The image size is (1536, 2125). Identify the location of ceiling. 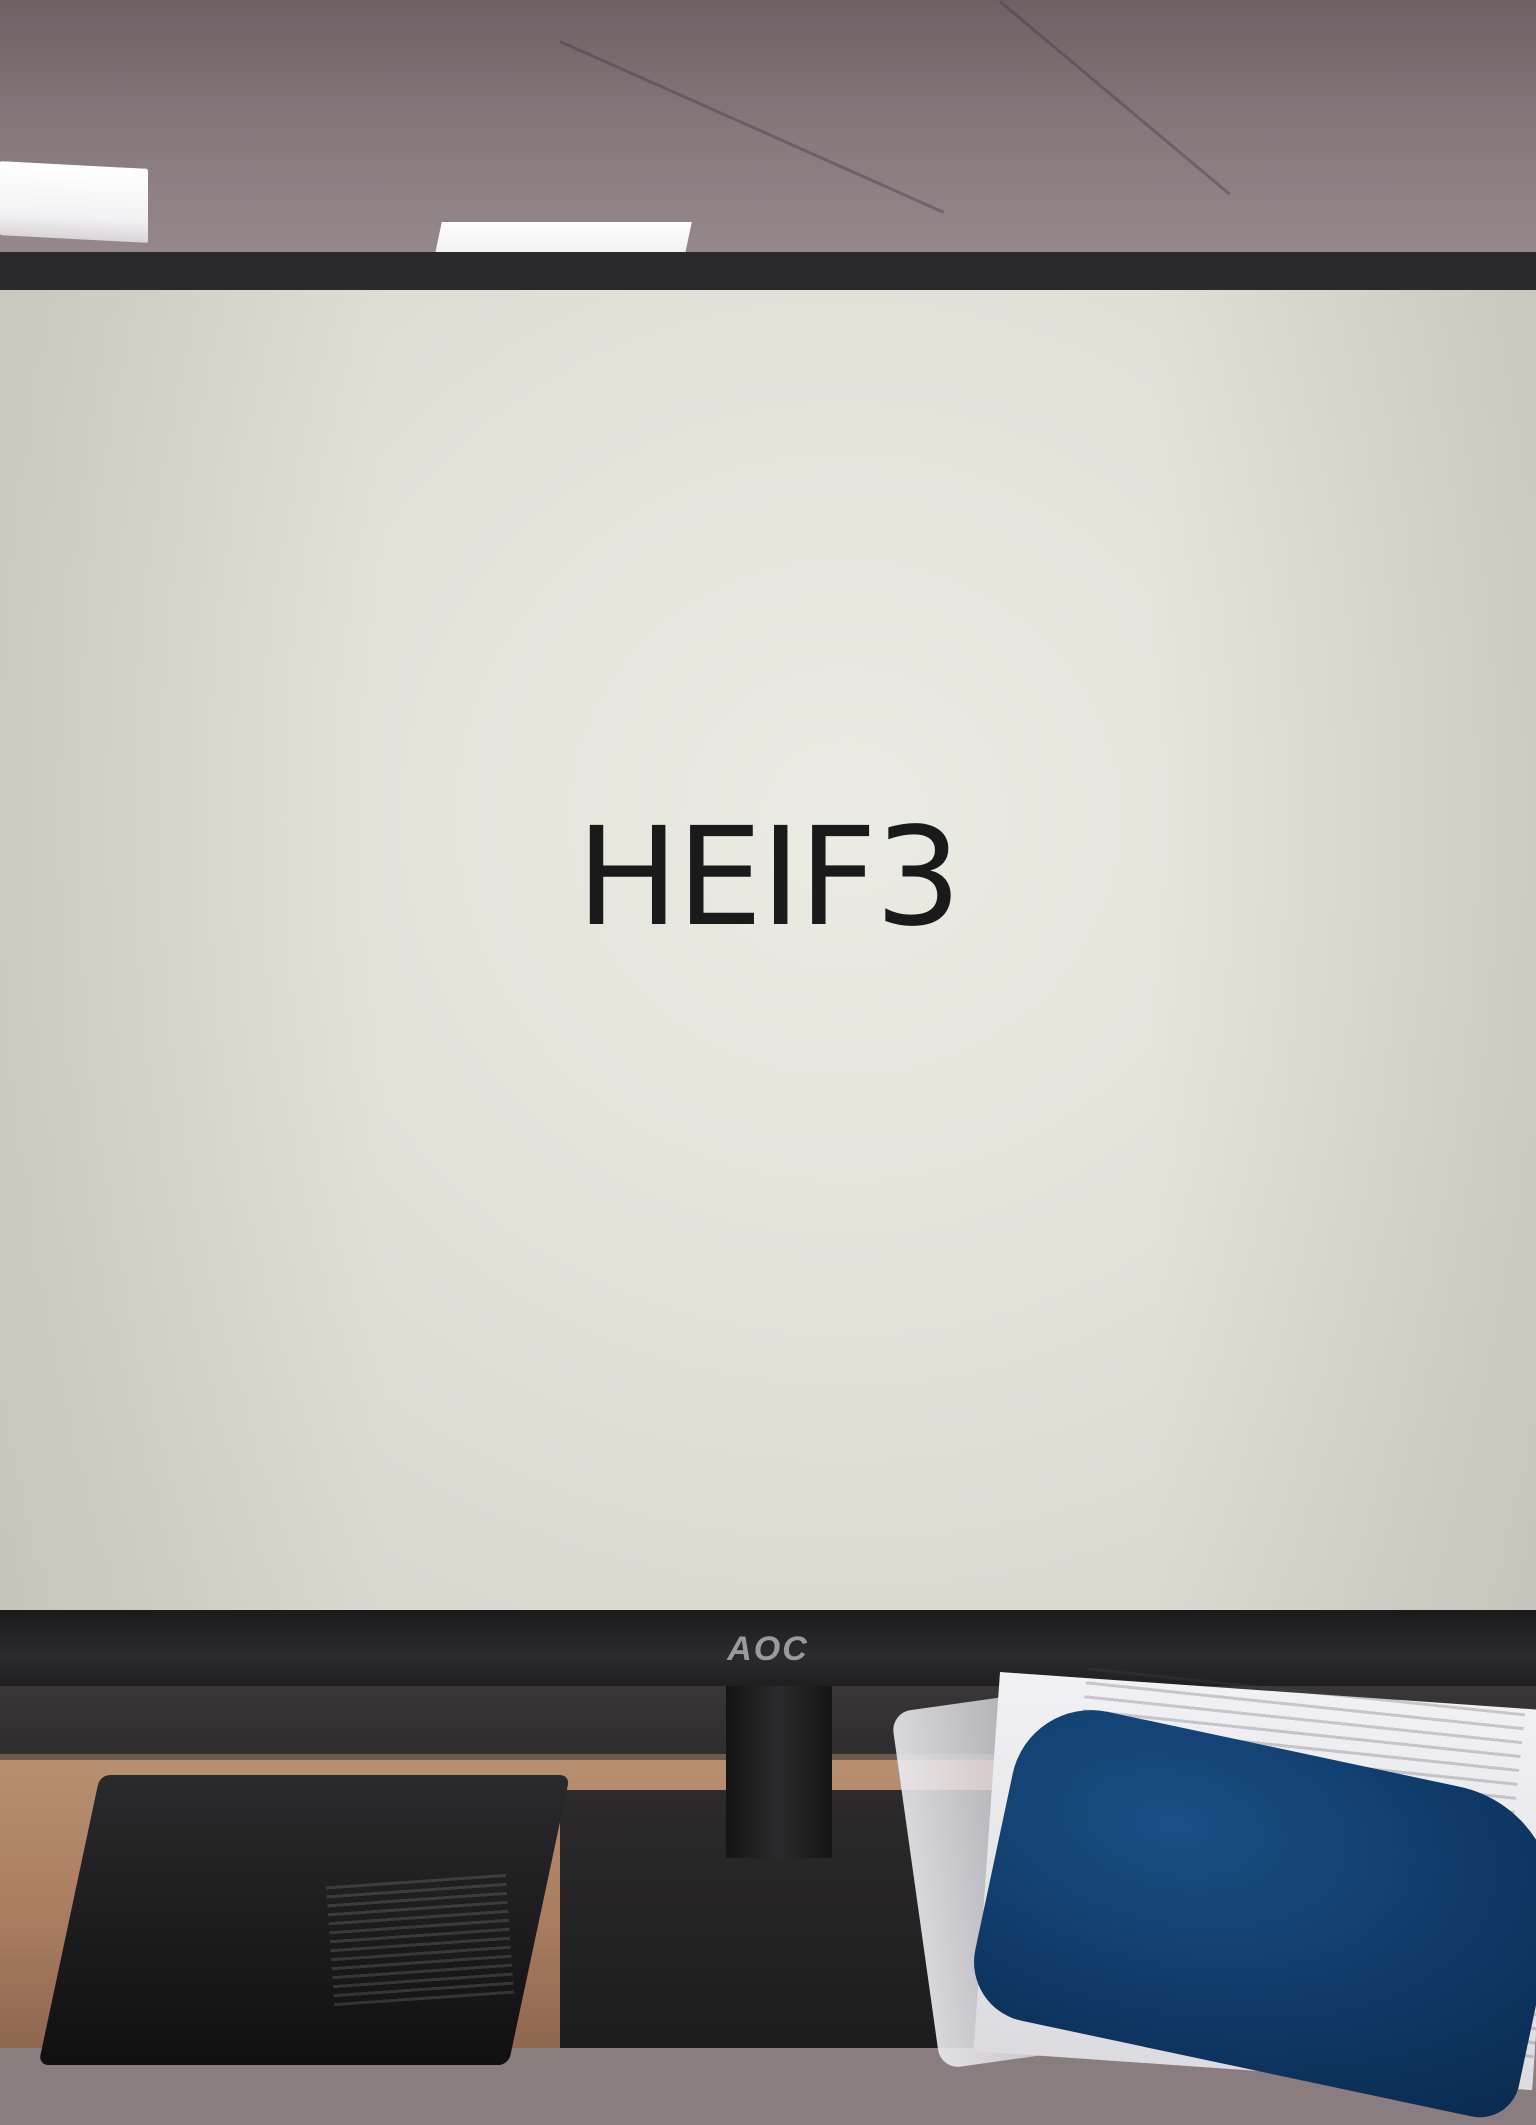
(768, 145).